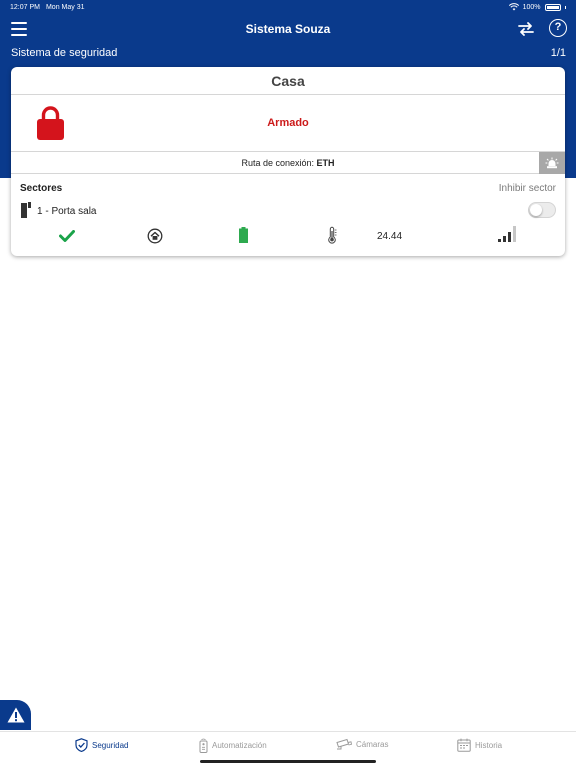 Image resolution: width=576 pixels, height=768 pixels. I want to click on tab-seguridad: Seguridad, so click(101, 745).